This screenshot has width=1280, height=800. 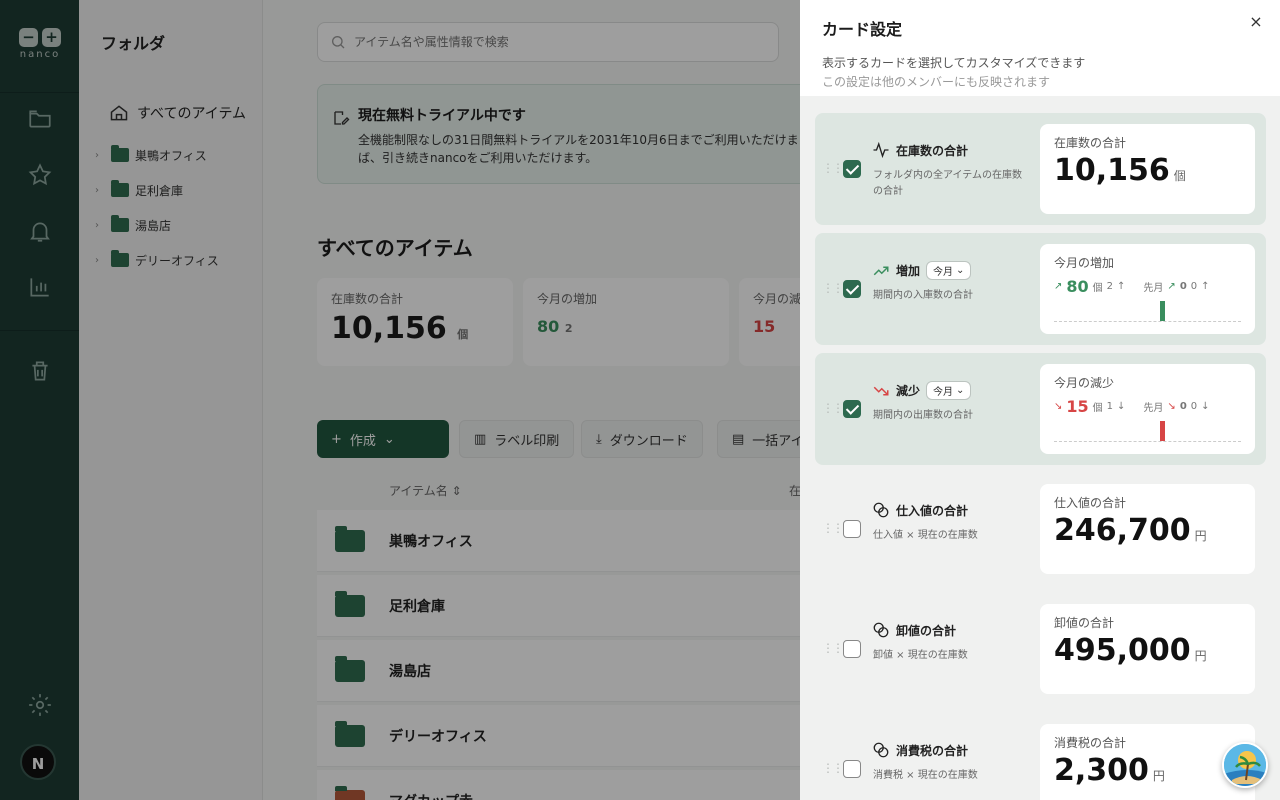 I want to click on preview-title: 今月の増加, so click(x=1084, y=263).